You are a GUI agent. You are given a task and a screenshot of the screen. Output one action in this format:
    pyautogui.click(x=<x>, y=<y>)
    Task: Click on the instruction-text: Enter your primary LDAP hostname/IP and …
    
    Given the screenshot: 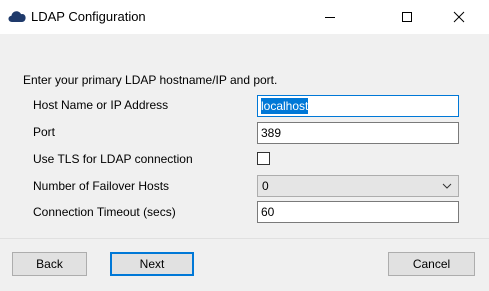 What is the action you would take?
    pyautogui.click(x=150, y=80)
    